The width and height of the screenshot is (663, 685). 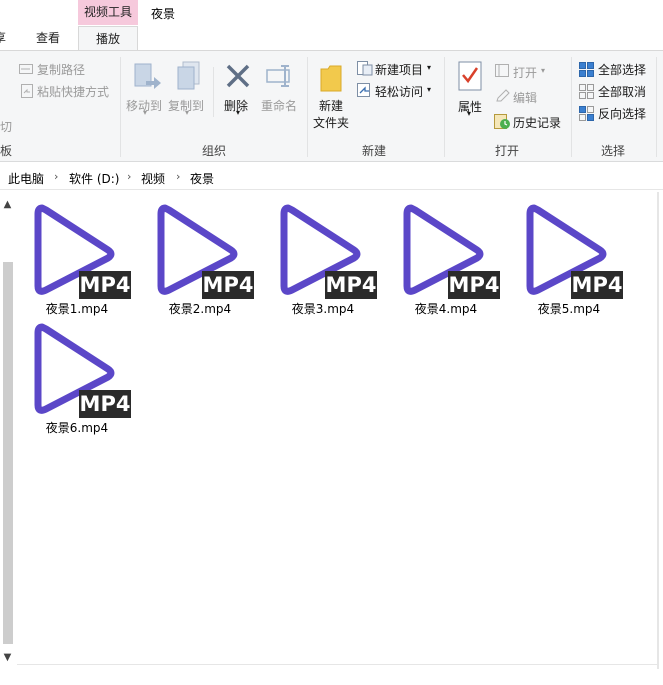 I want to click on file-name: 夜景2.mp4, so click(x=200, y=308).